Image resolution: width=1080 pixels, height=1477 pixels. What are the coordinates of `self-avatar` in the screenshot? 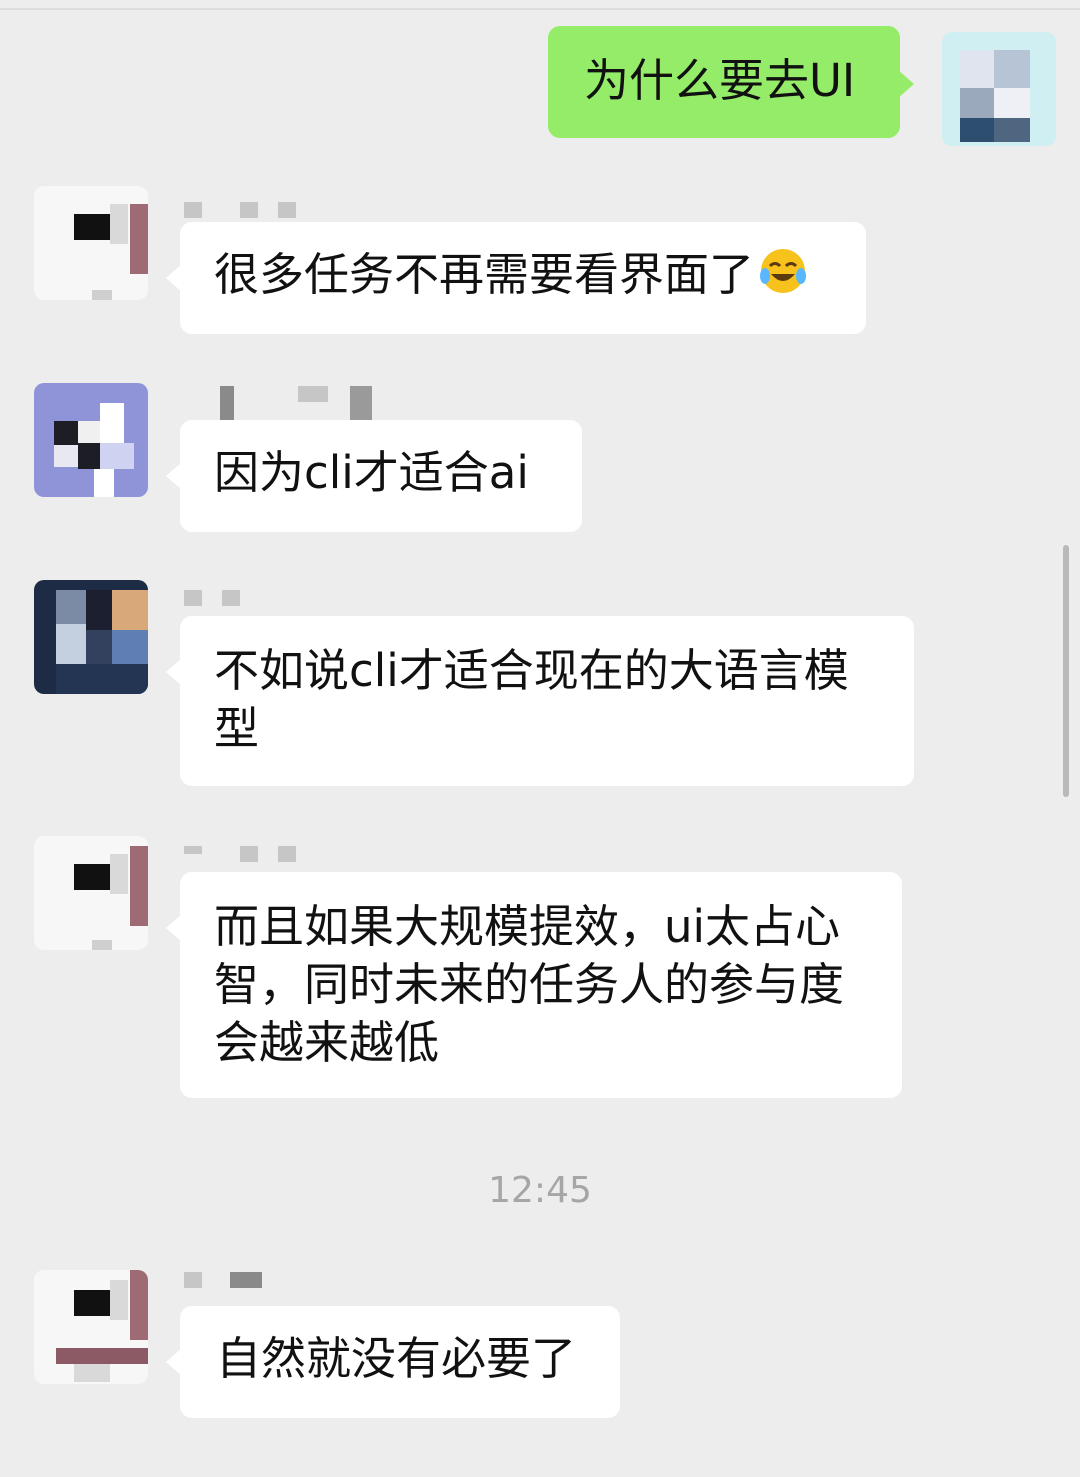 It's located at (999, 89).